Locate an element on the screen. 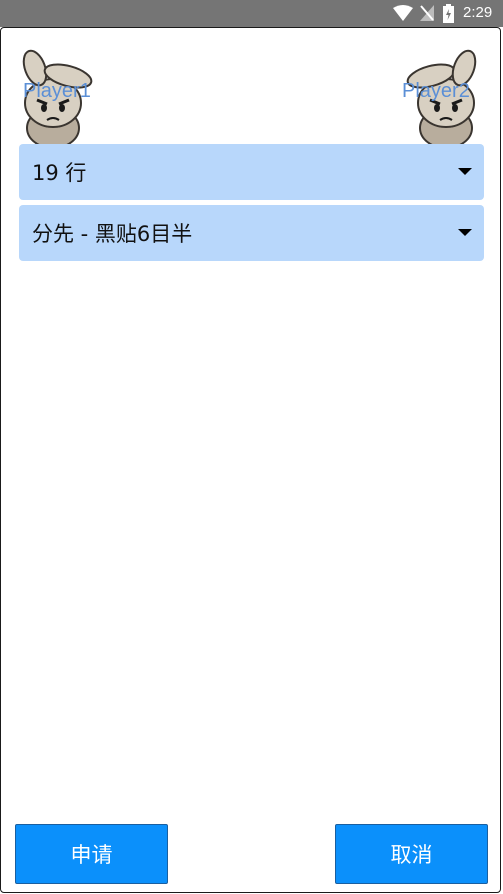  battery-charging-icon is located at coordinates (448, 13).